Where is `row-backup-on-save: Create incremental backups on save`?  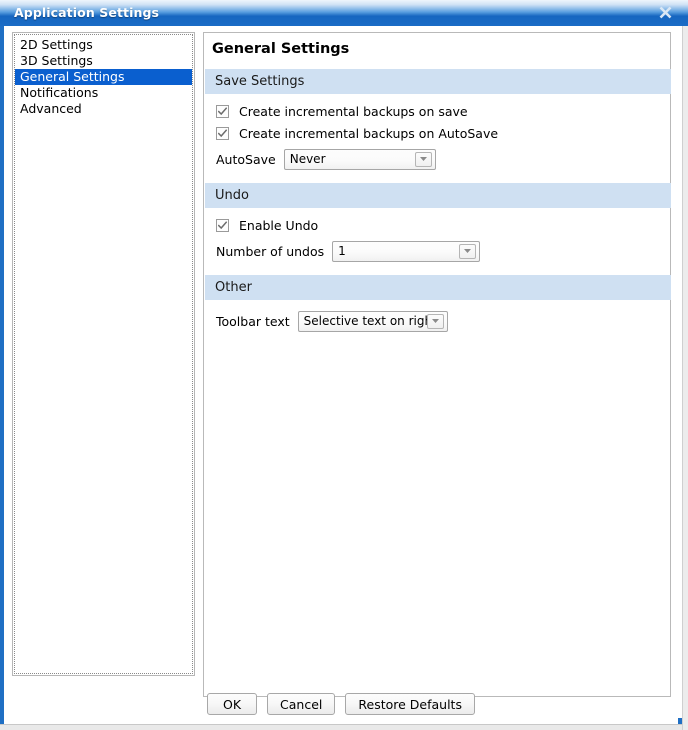
row-backup-on-save: Create incremental backups on save is located at coordinates (441, 111).